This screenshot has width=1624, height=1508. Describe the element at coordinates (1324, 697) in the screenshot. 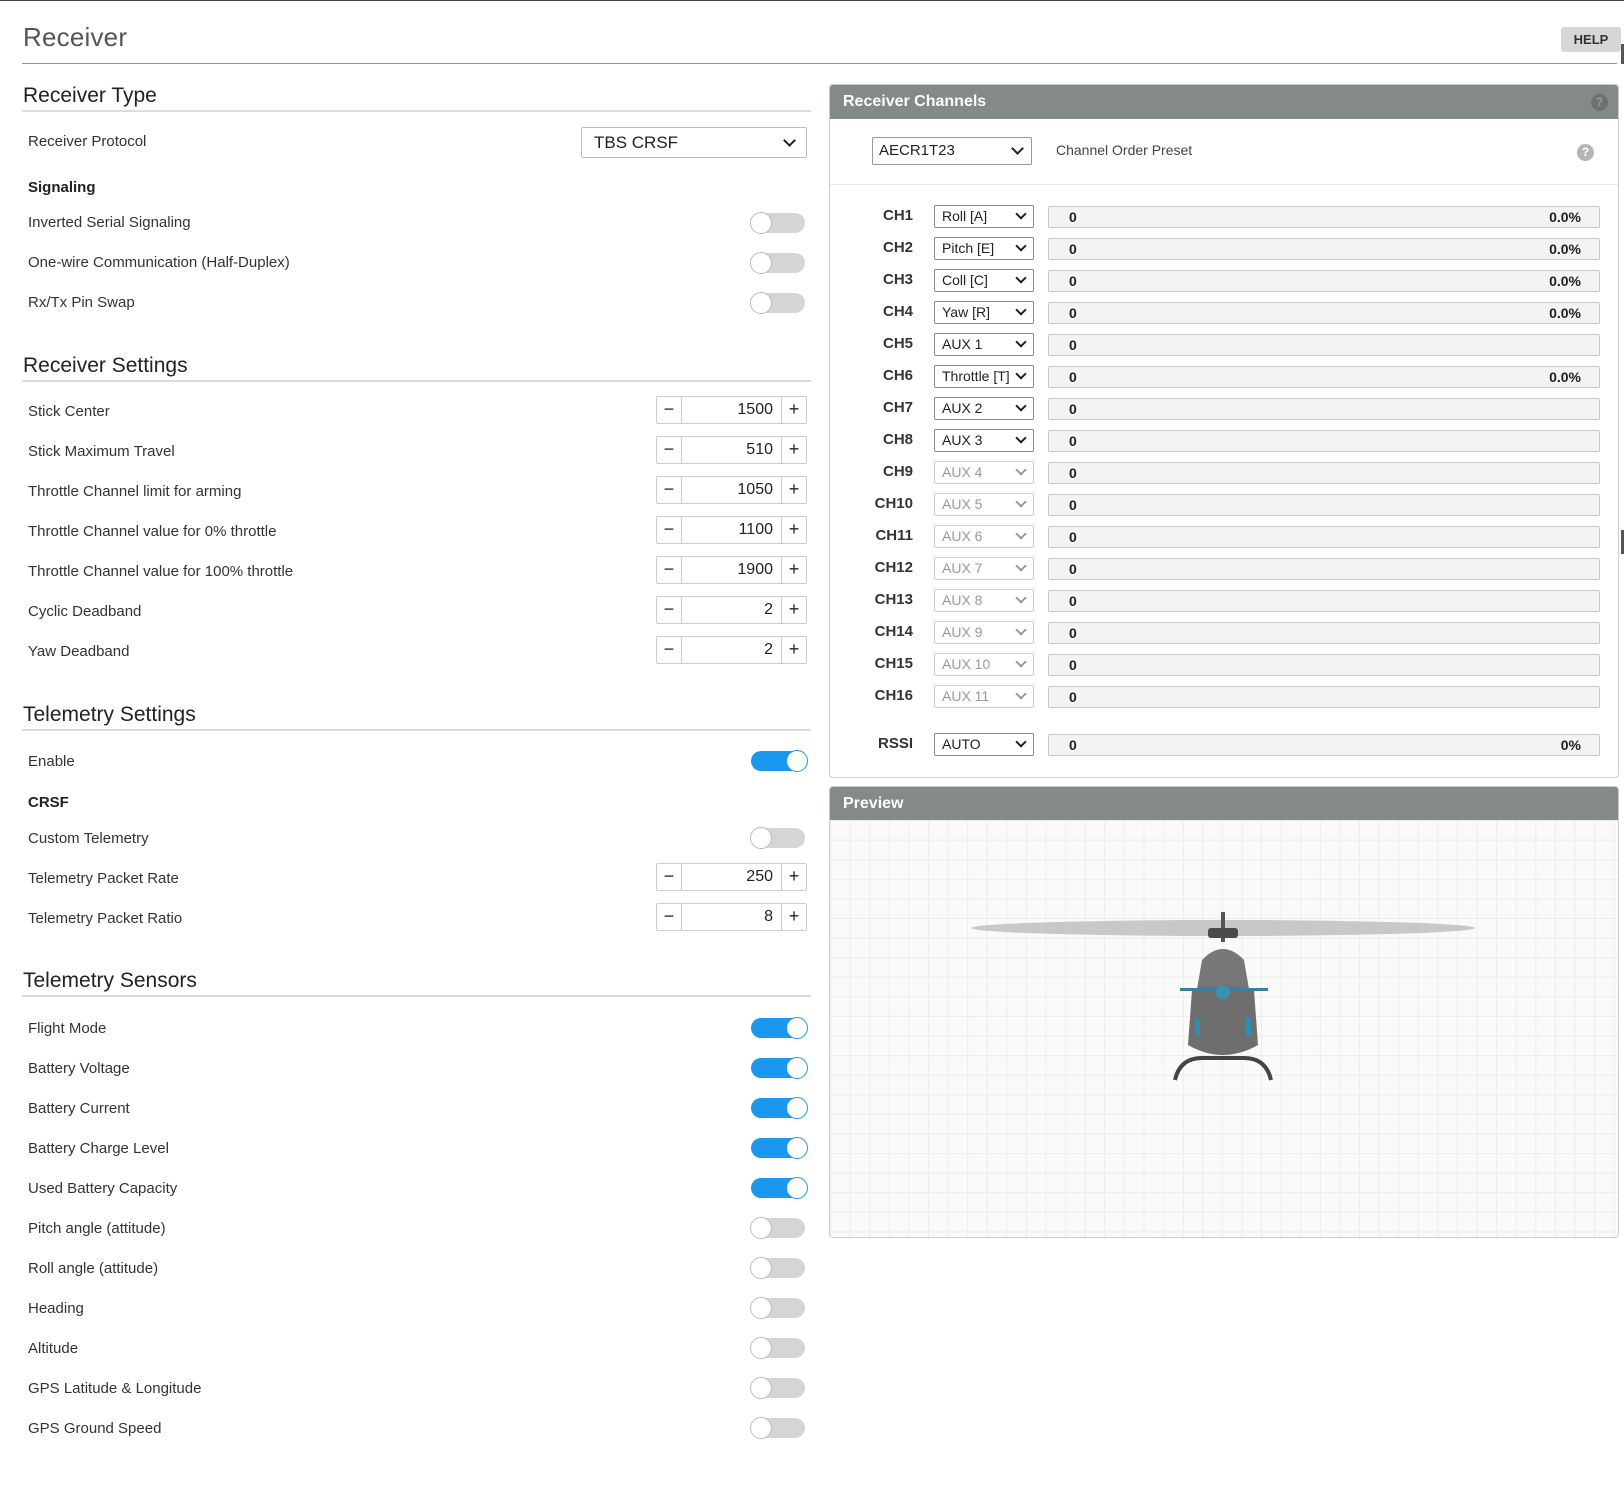

I see `channel-meter: 0` at that location.